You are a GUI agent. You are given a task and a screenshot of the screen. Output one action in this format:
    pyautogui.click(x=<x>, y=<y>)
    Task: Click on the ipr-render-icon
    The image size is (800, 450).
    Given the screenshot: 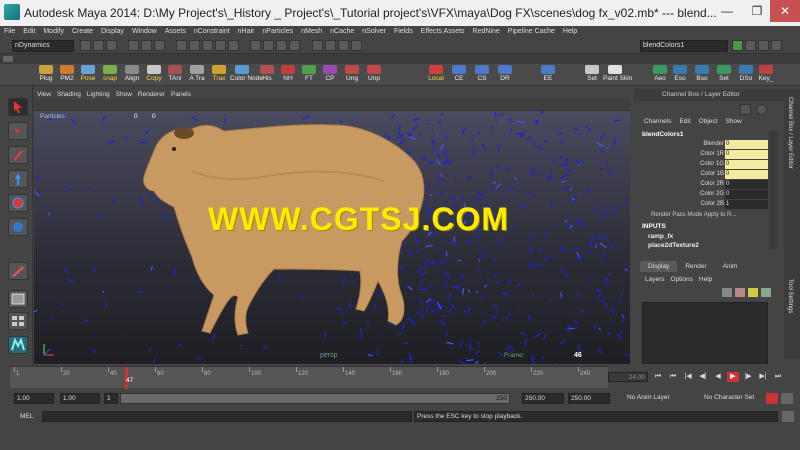 What is the action you would take?
    pyautogui.click(x=343, y=45)
    